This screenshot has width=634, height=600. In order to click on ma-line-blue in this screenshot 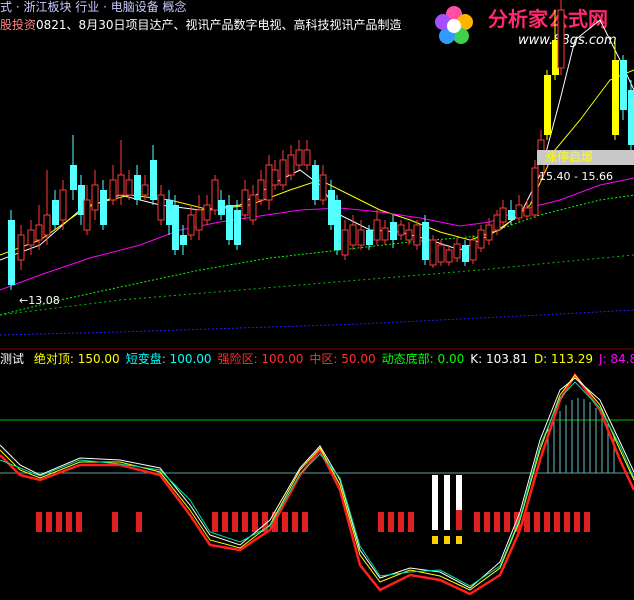, I will do `click(317, 322)`.